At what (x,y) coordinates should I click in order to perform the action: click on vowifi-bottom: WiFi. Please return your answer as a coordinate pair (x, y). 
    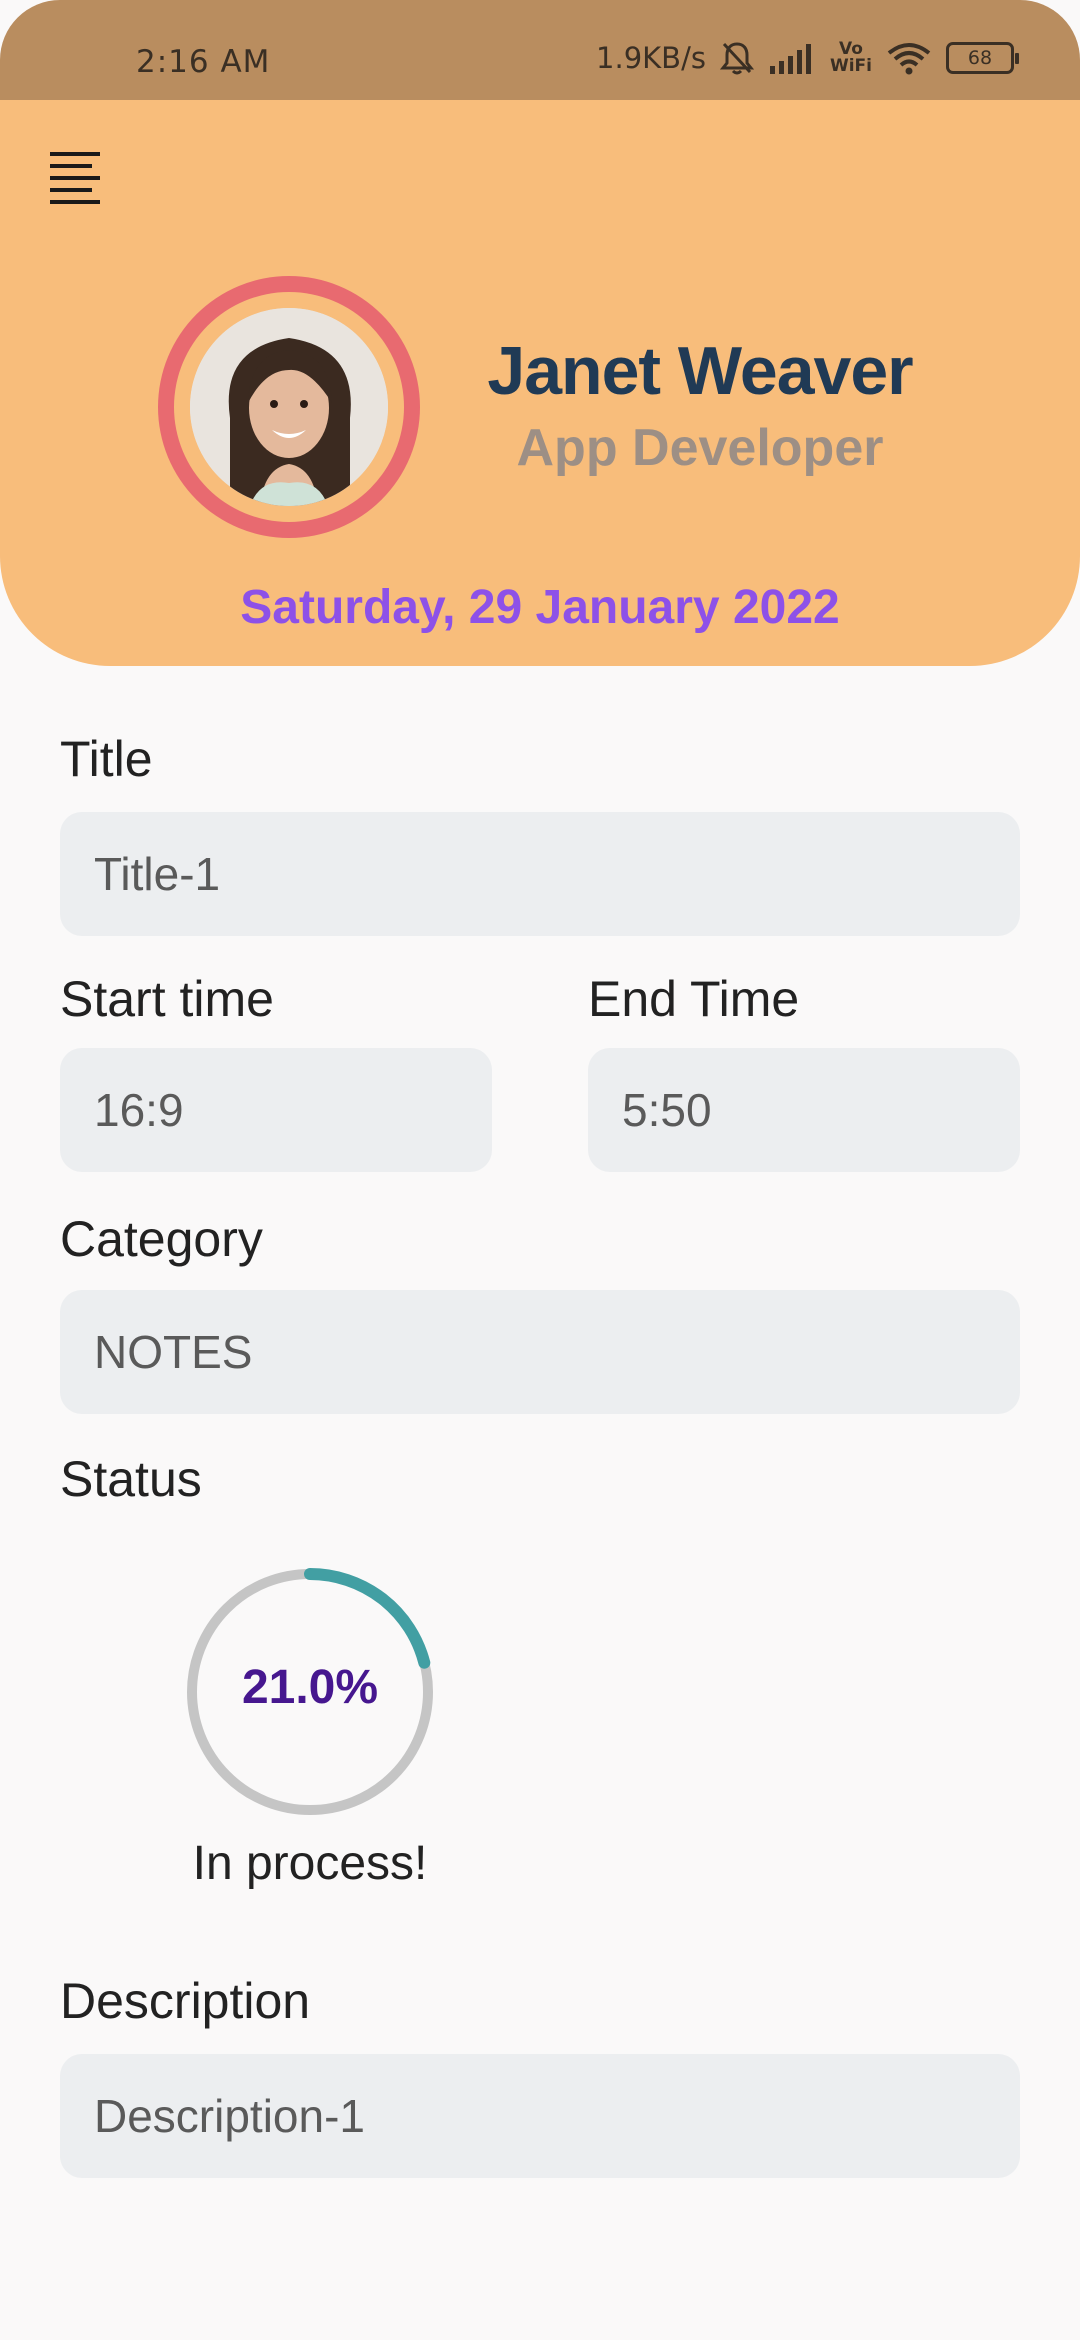
    Looking at the image, I should click on (850, 66).